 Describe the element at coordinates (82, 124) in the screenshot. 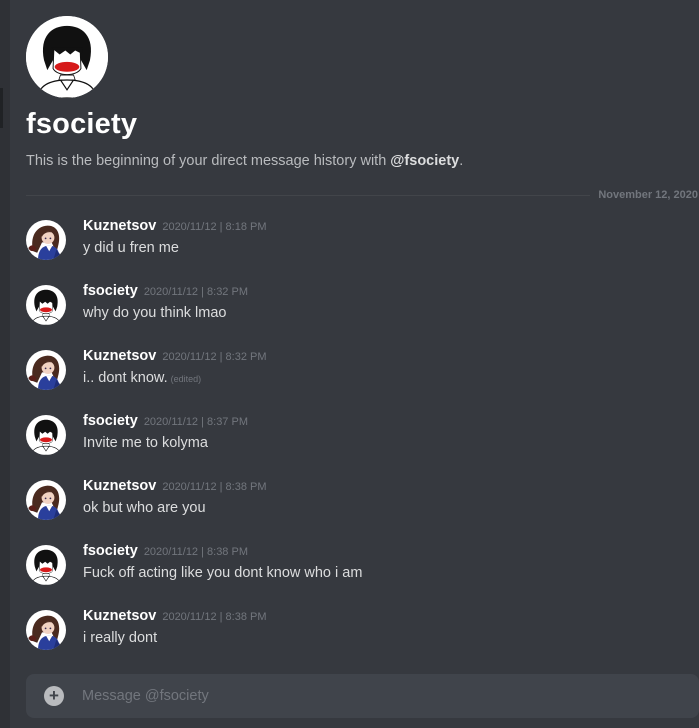

I see `dm-intro-title: fsociety` at that location.